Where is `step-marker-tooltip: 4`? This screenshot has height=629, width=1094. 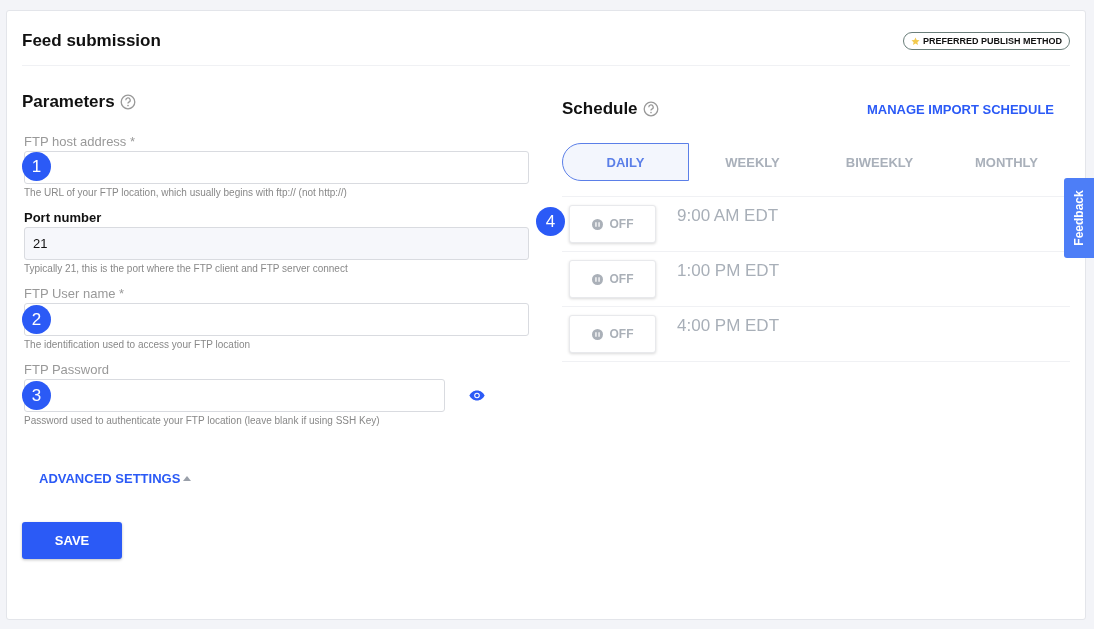
step-marker-tooltip: 4 is located at coordinates (550, 221).